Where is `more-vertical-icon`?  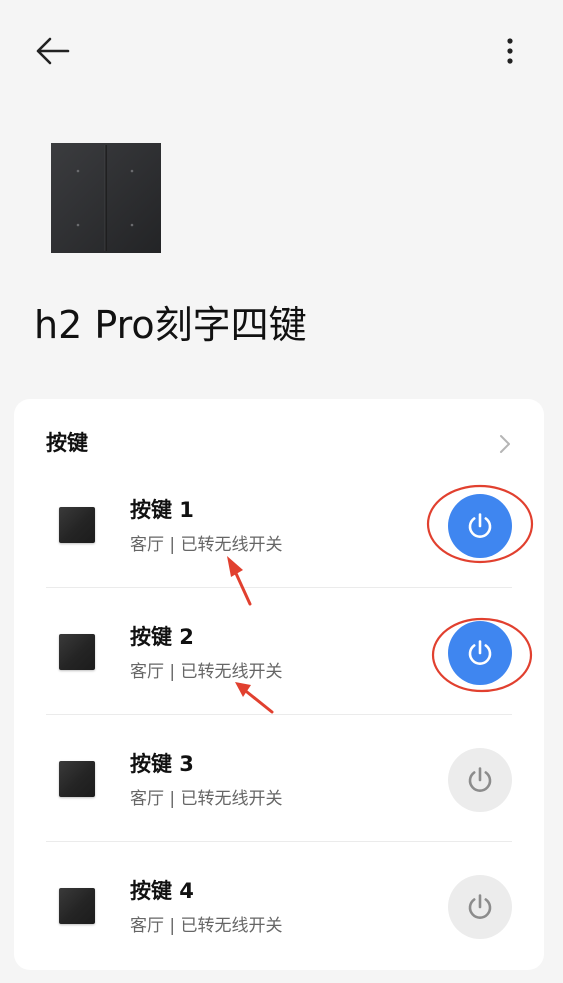
more-vertical-icon is located at coordinates (510, 51).